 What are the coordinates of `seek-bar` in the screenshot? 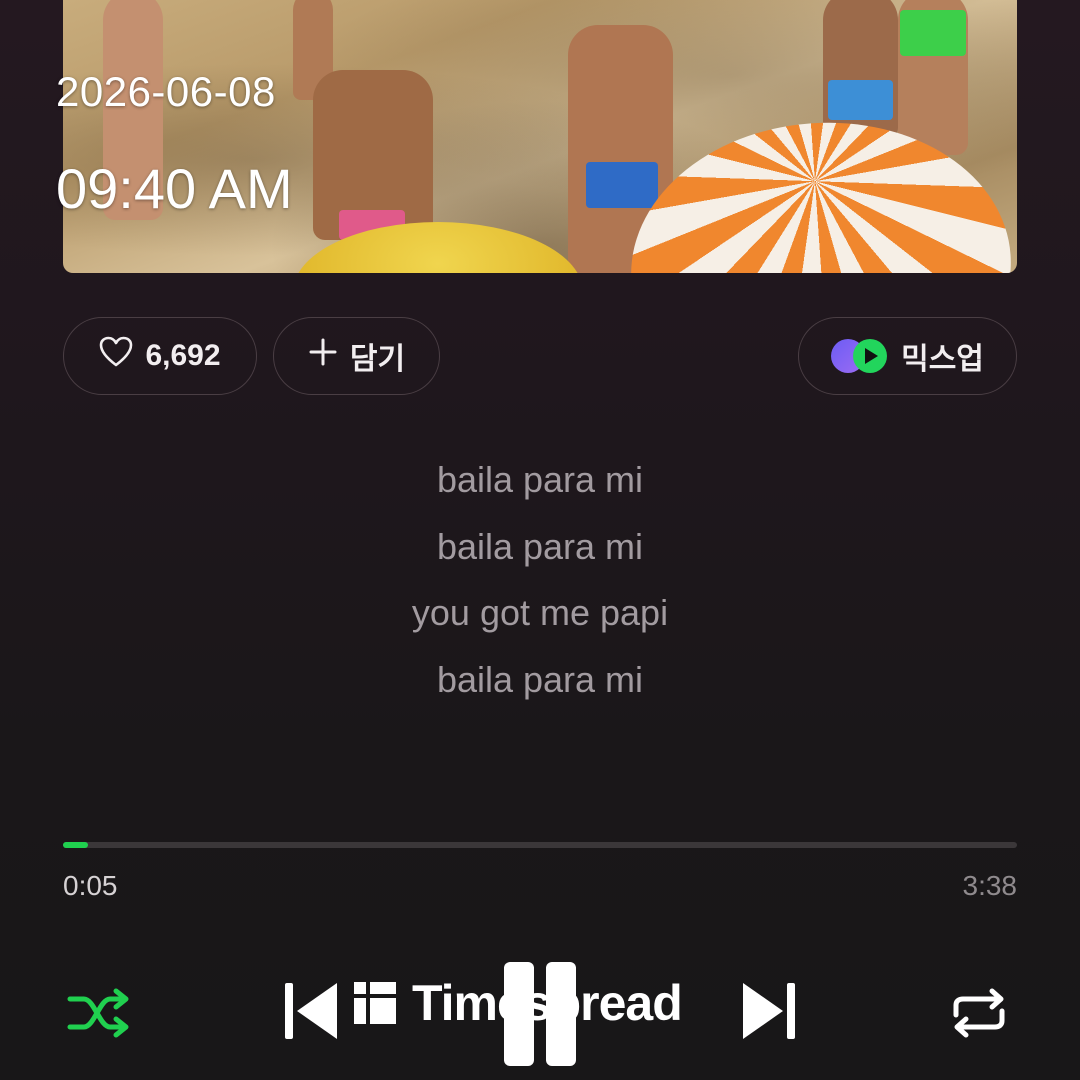 It's located at (540, 845).